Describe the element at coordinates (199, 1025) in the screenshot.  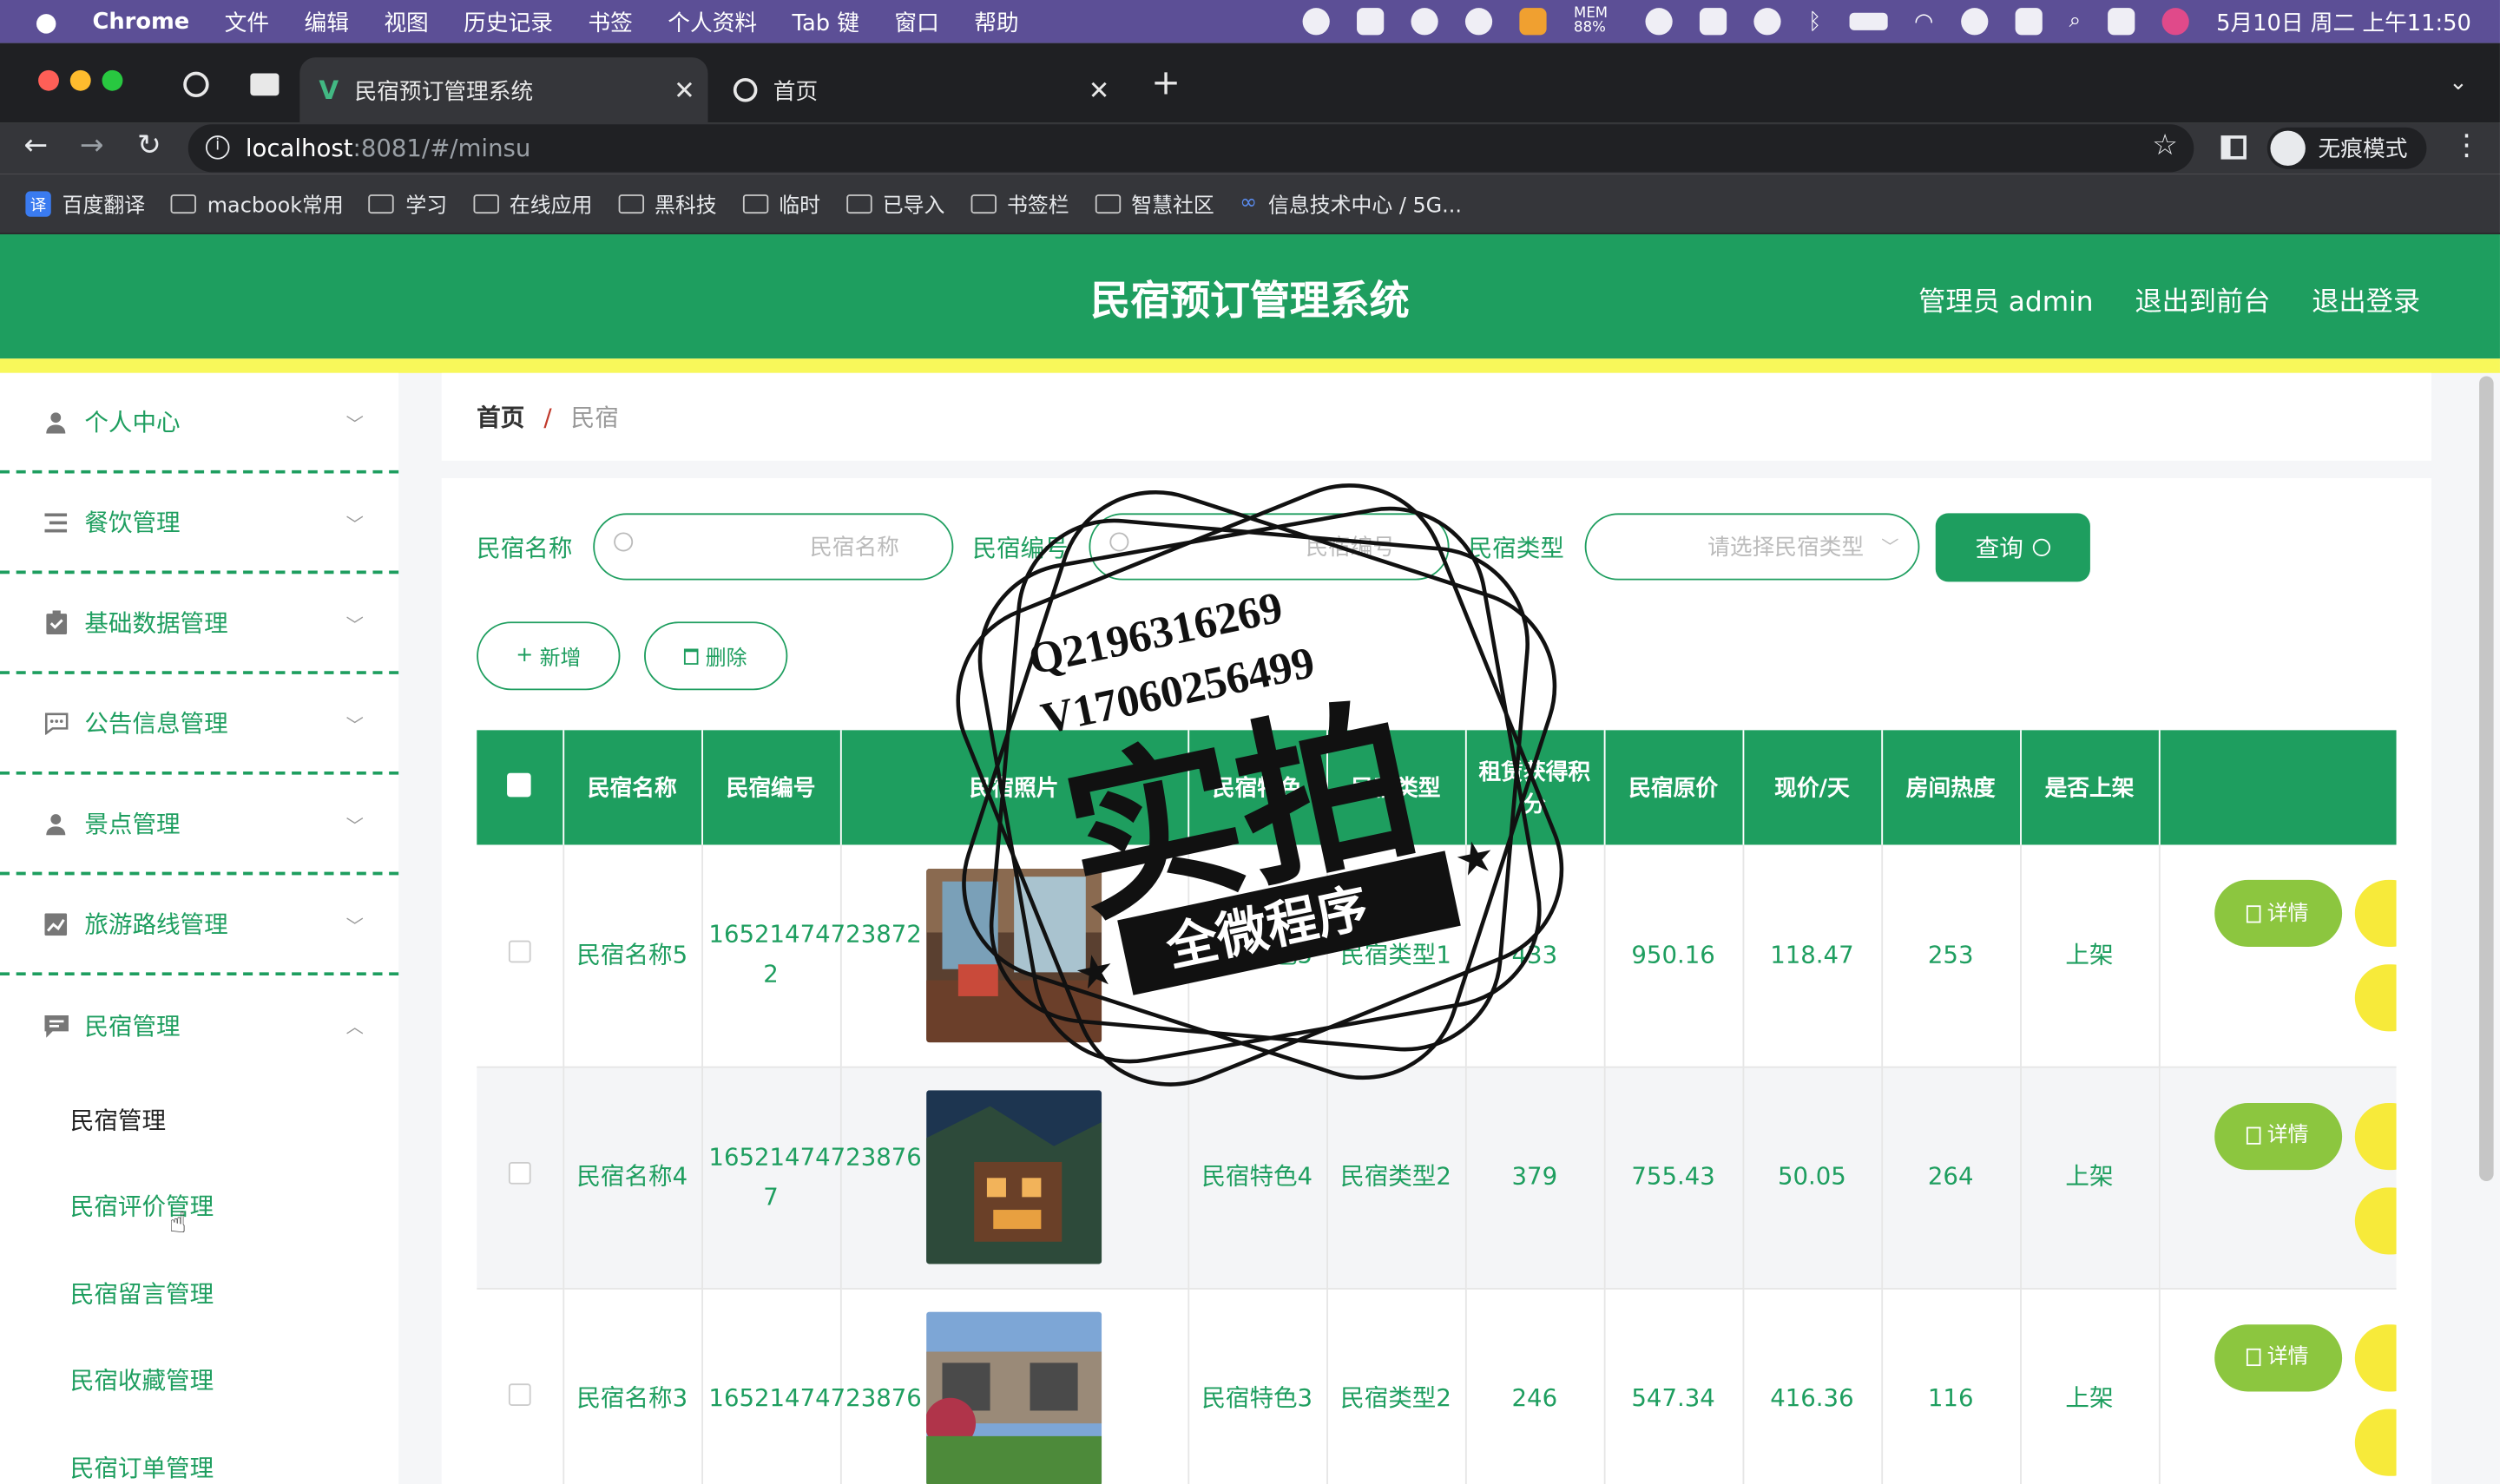
I see `sidebar-menu-minsu: 民宿管理 ︿` at that location.